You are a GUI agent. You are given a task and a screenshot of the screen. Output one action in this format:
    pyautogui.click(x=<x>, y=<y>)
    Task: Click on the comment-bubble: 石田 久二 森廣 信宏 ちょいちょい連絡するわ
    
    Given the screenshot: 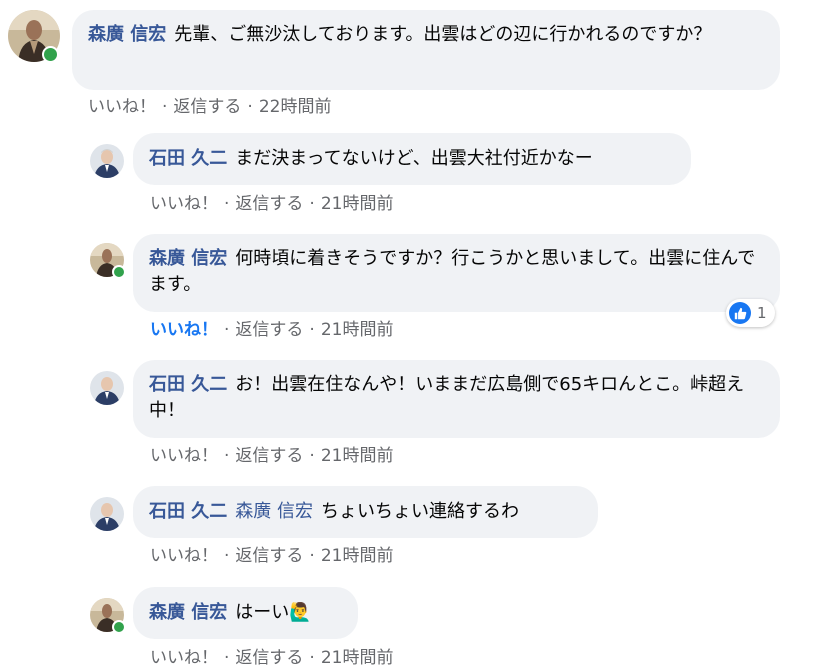 What is the action you would take?
    pyautogui.click(x=365, y=512)
    